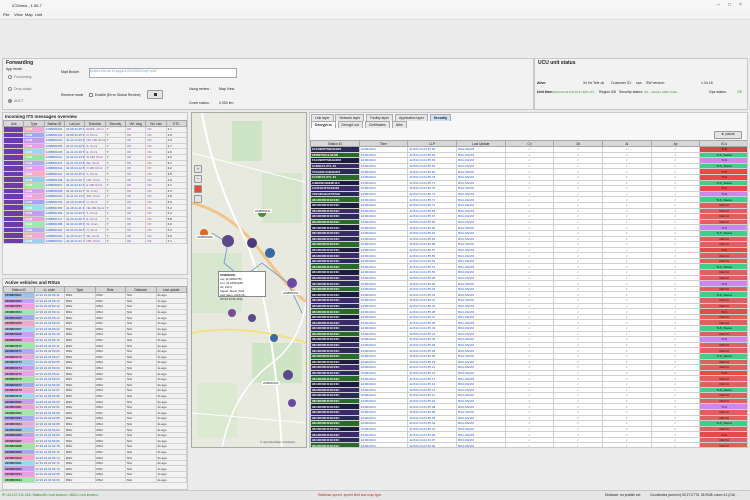  Describe the element at coordinates (350, 124) in the screenshot. I see `subtab-decrypt-out: Decrypt out` at that location.